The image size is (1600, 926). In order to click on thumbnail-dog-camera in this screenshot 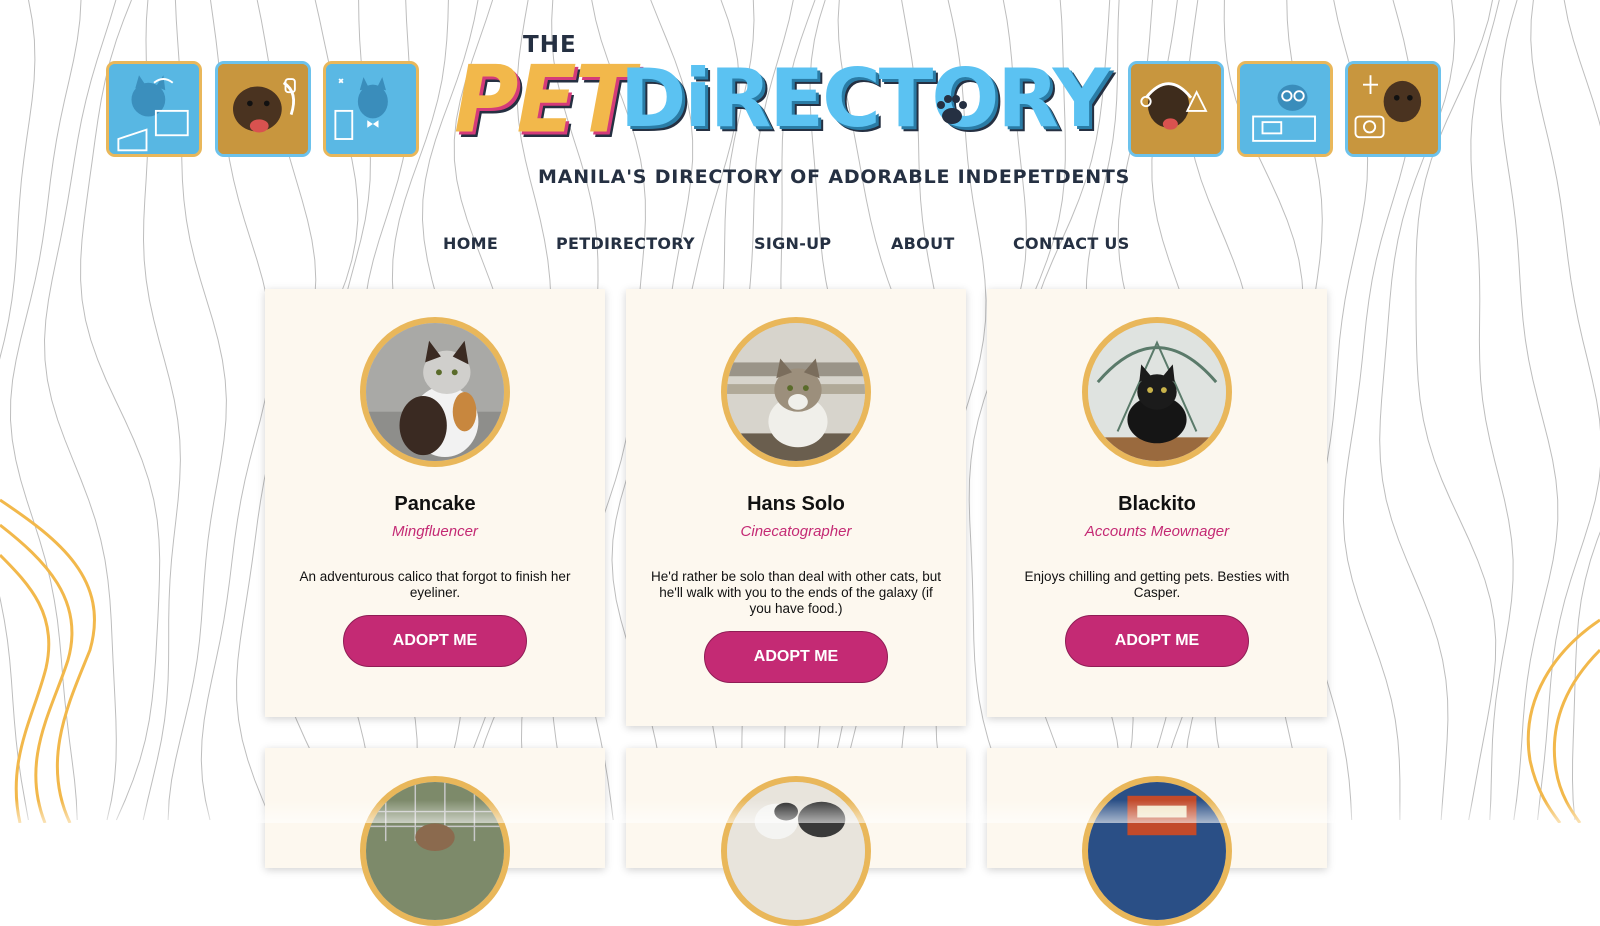, I will do `click(1393, 109)`.